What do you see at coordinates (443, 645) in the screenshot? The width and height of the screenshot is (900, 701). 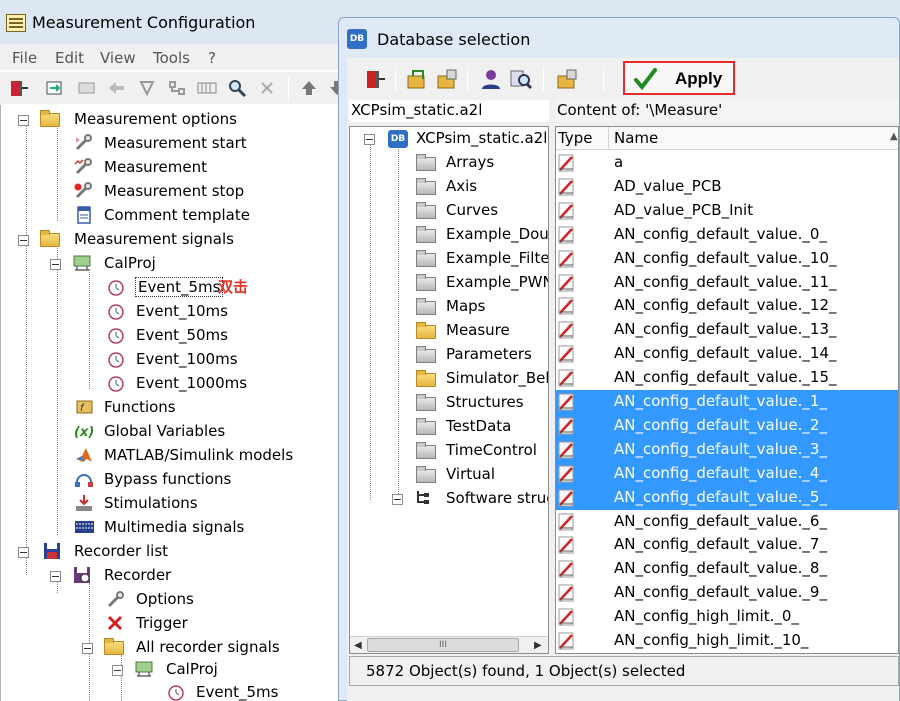 I see `scrollbar-thumb: III` at bounding box center [443, 645].